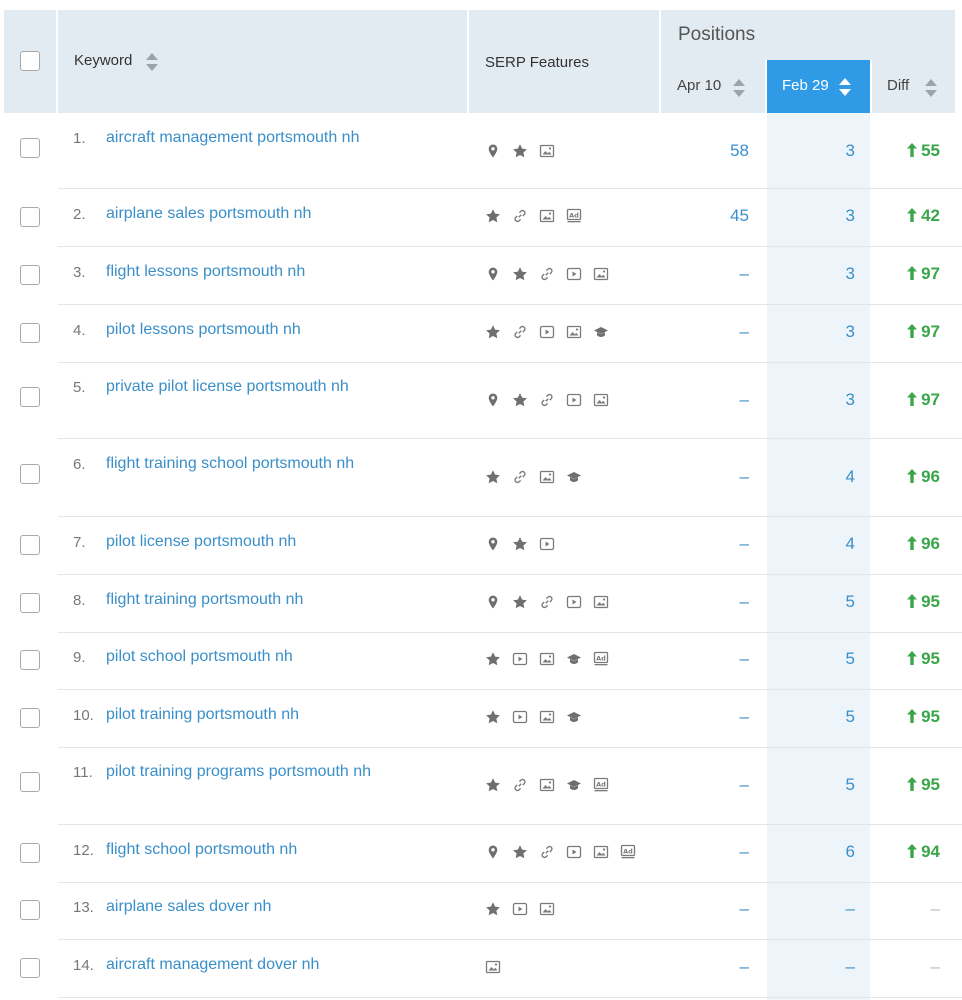 This screenshot has width=962, height=1000. Describe the element at coordinates (208, 214) in the screenshot. I see `keyword-link: airplane sales portsmouth nh` at that location.